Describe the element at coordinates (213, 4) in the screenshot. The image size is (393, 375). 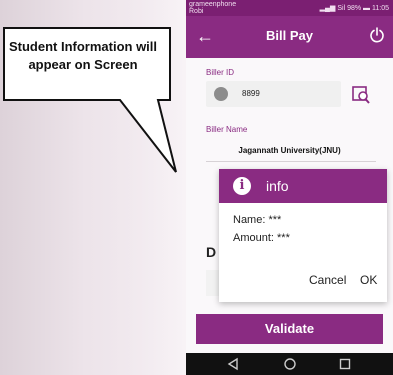
I see `carrier-line-1: grameenphone` at that location.